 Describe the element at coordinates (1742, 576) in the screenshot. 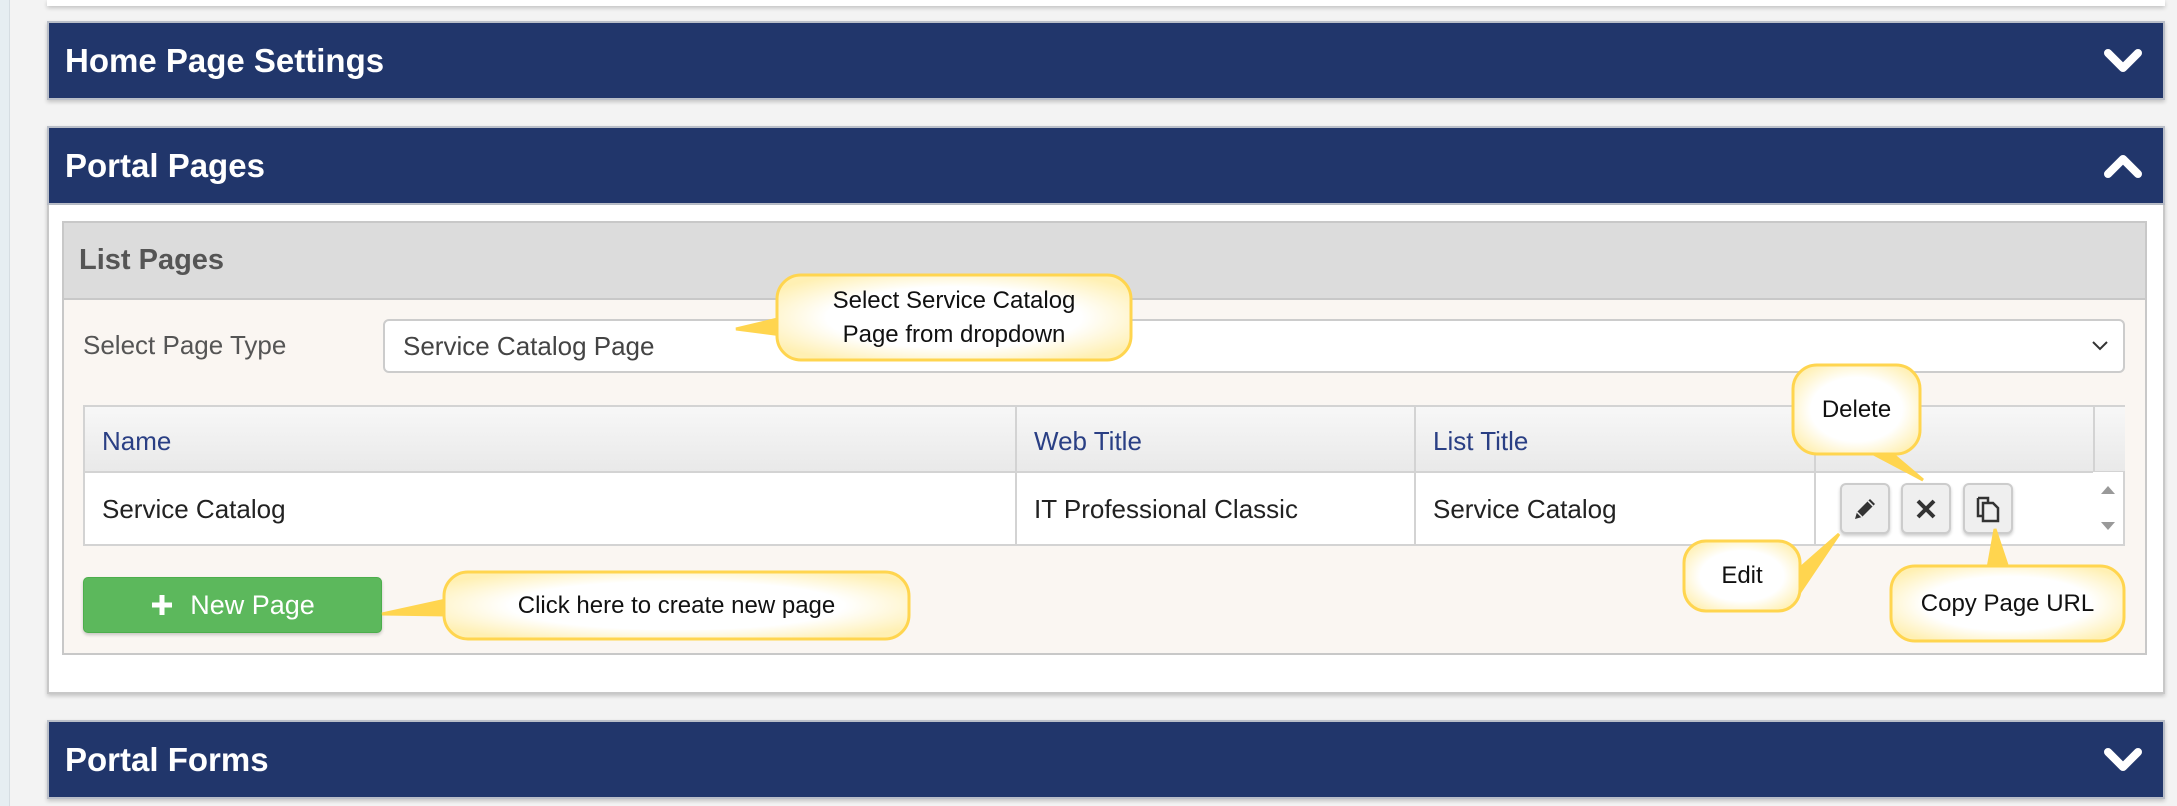

I see `edit-callout: Edit` at that location.